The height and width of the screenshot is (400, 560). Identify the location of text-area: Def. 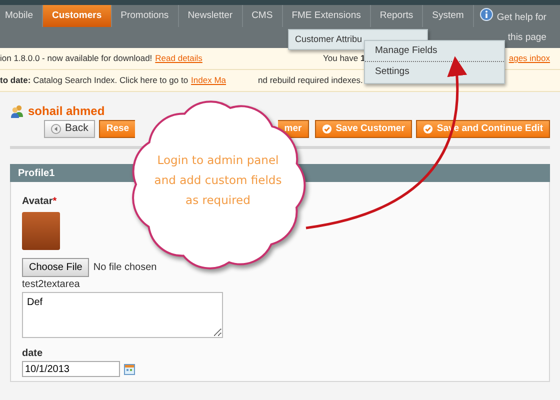
(122, 315).